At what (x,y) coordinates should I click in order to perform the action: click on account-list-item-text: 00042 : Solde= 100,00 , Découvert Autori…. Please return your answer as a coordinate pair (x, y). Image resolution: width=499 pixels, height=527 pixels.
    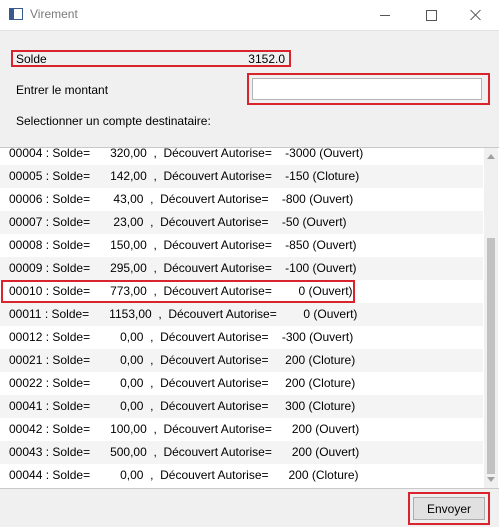
    Looking at the image, I should click on (184, 429).